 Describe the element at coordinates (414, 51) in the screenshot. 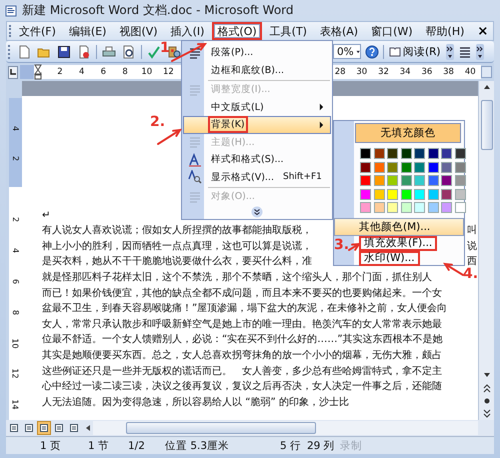

I see `read-button: 阅读(R)` at that location.